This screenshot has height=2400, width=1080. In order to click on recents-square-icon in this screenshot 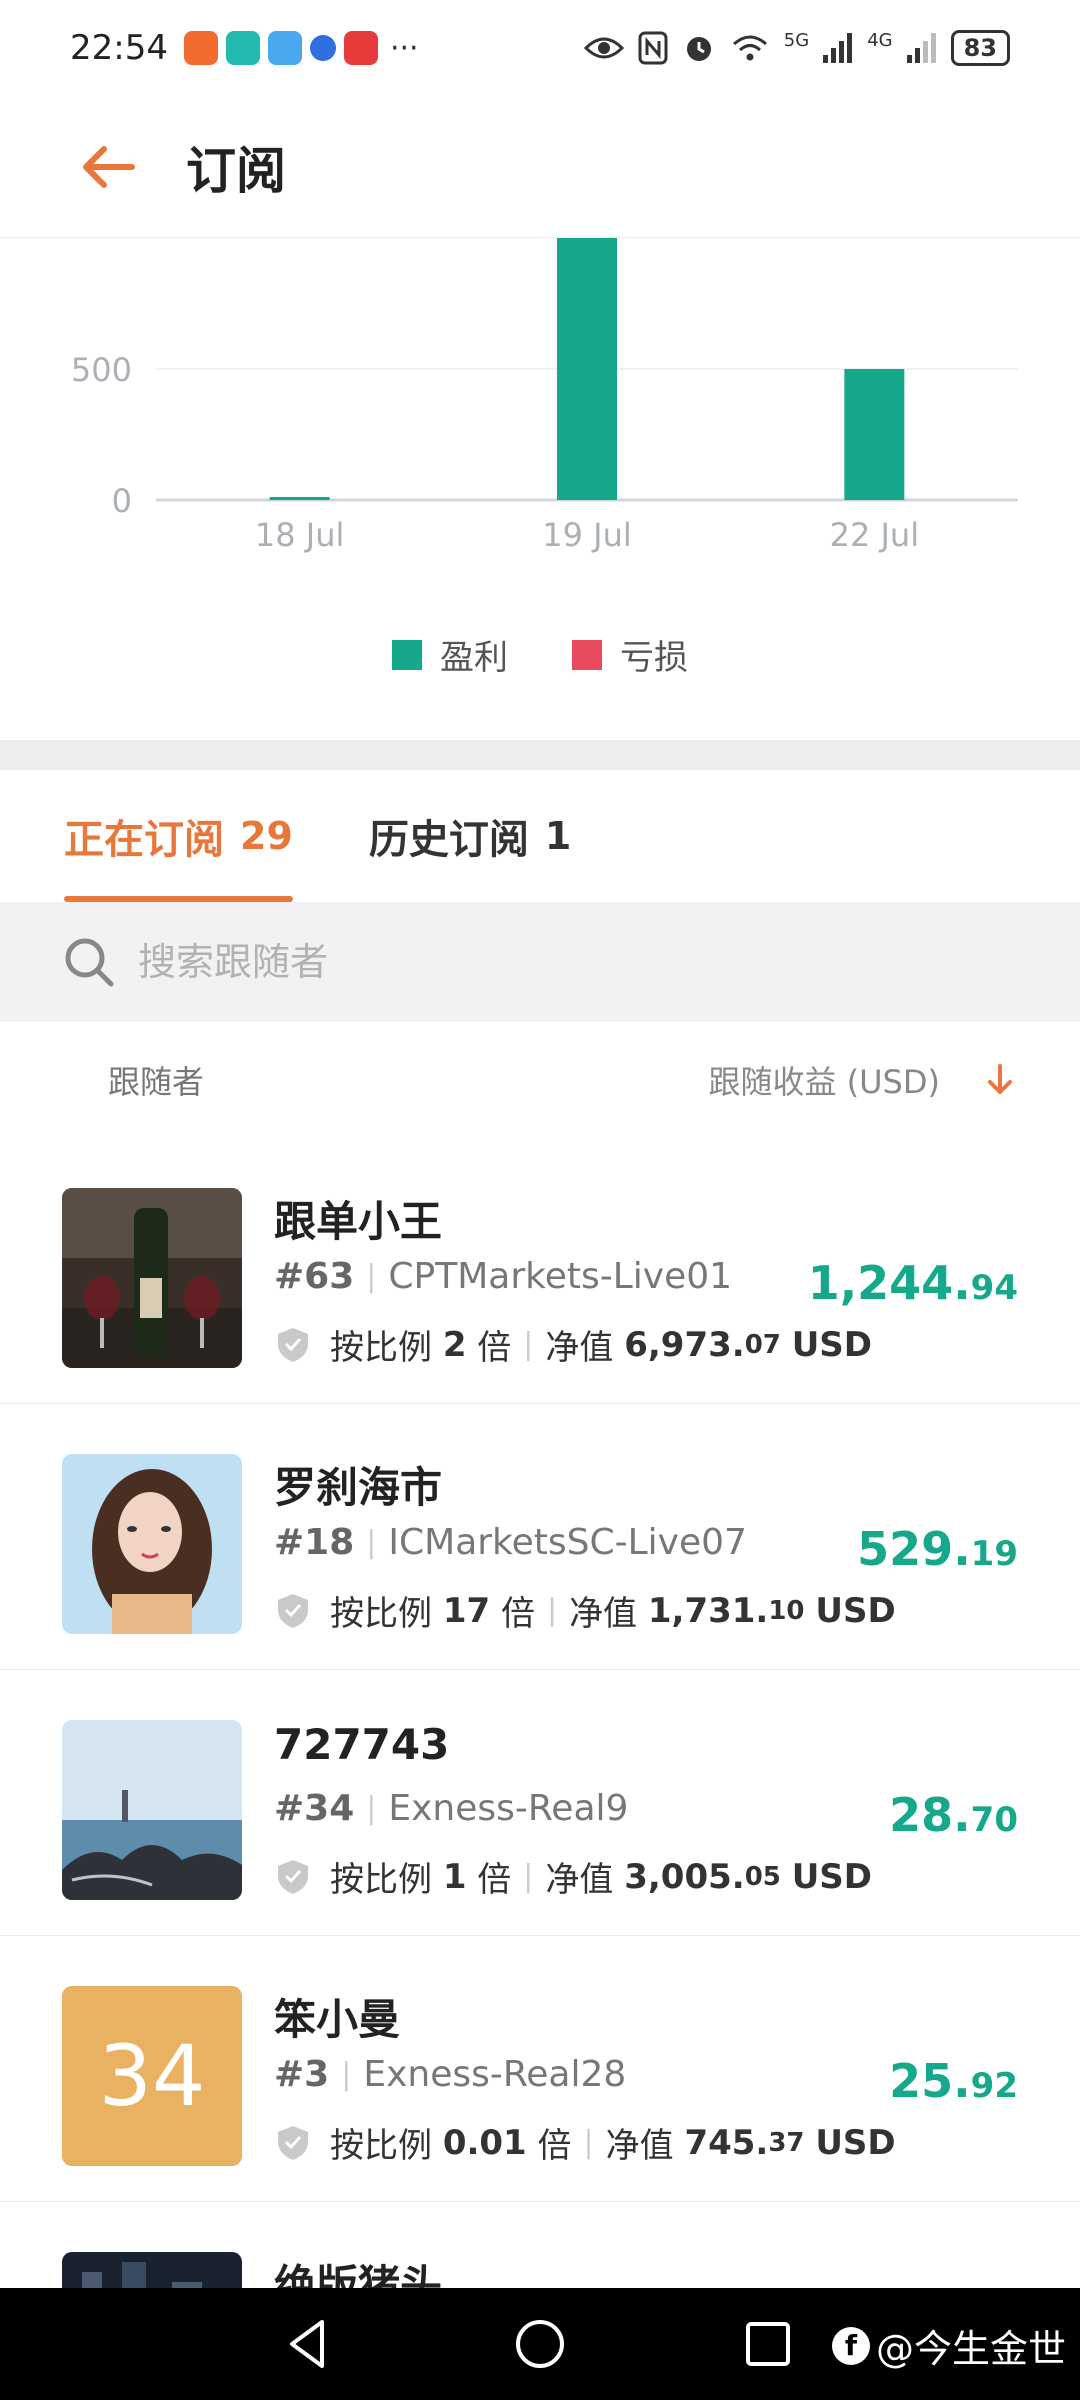, I will do `click(768, 2344)`.